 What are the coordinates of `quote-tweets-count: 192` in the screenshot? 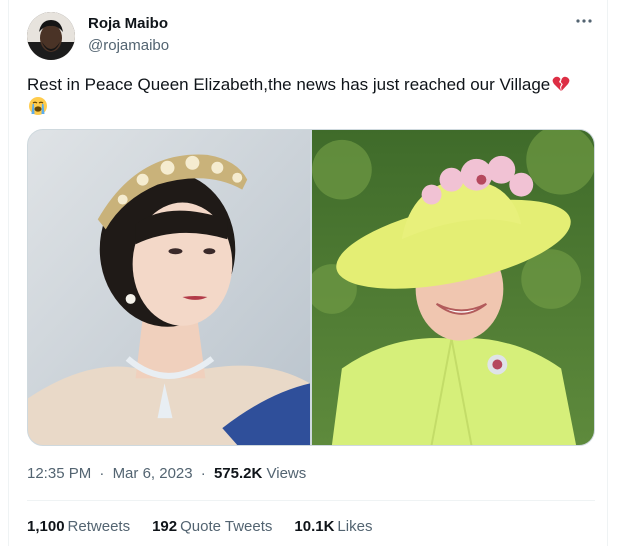 It's located at (165, 526).